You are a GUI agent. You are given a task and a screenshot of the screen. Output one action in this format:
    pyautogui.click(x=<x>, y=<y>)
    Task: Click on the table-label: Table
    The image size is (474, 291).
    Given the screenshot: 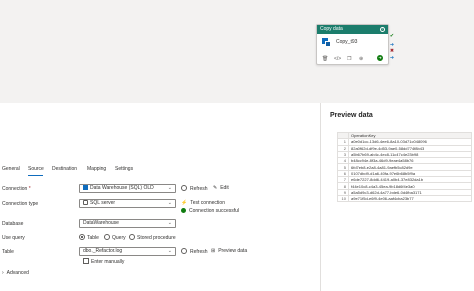 What is the action you would take?
    pyautogui.click(x=8, y=252)
    